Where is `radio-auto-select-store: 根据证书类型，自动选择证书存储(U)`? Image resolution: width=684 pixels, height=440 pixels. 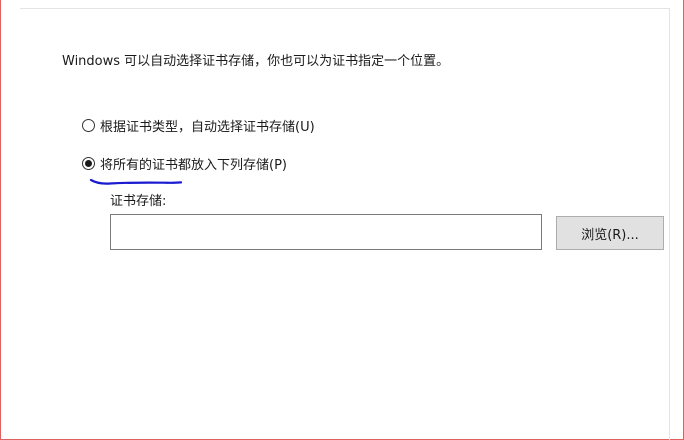 radio-auto-select-store: 根据证书类型，自动选择证书存储(U) is located at coordinates (198, 125).